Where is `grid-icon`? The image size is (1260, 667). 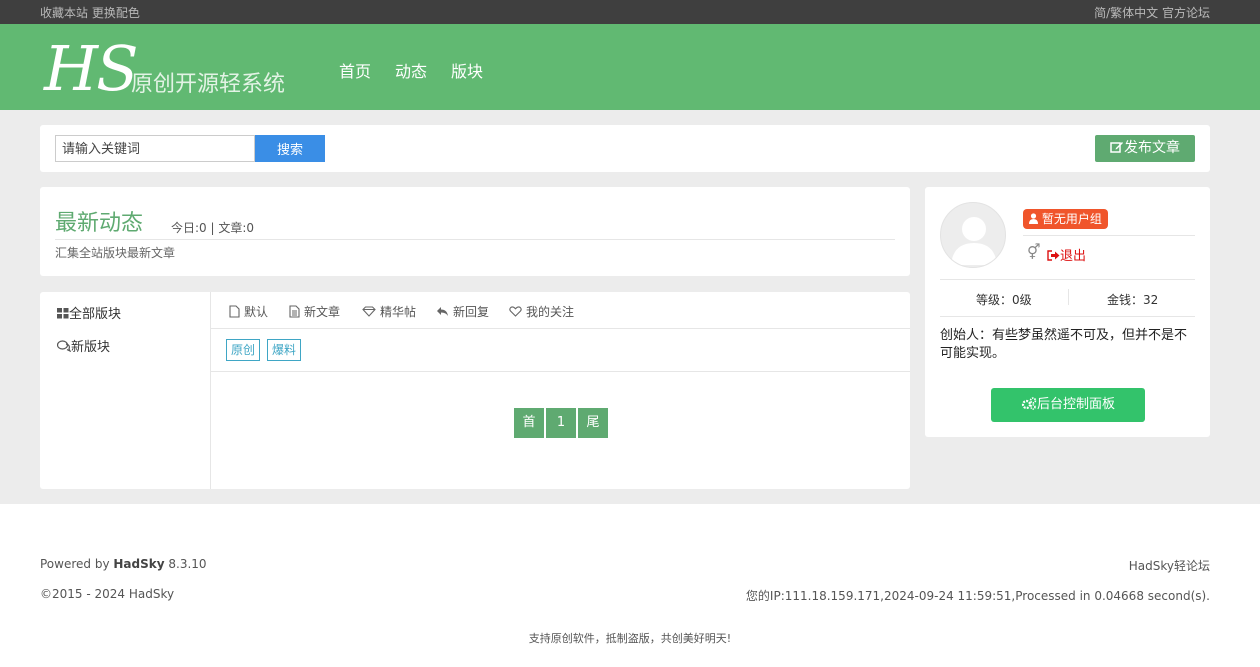
grid-icon is located at coordinates (63, 313).